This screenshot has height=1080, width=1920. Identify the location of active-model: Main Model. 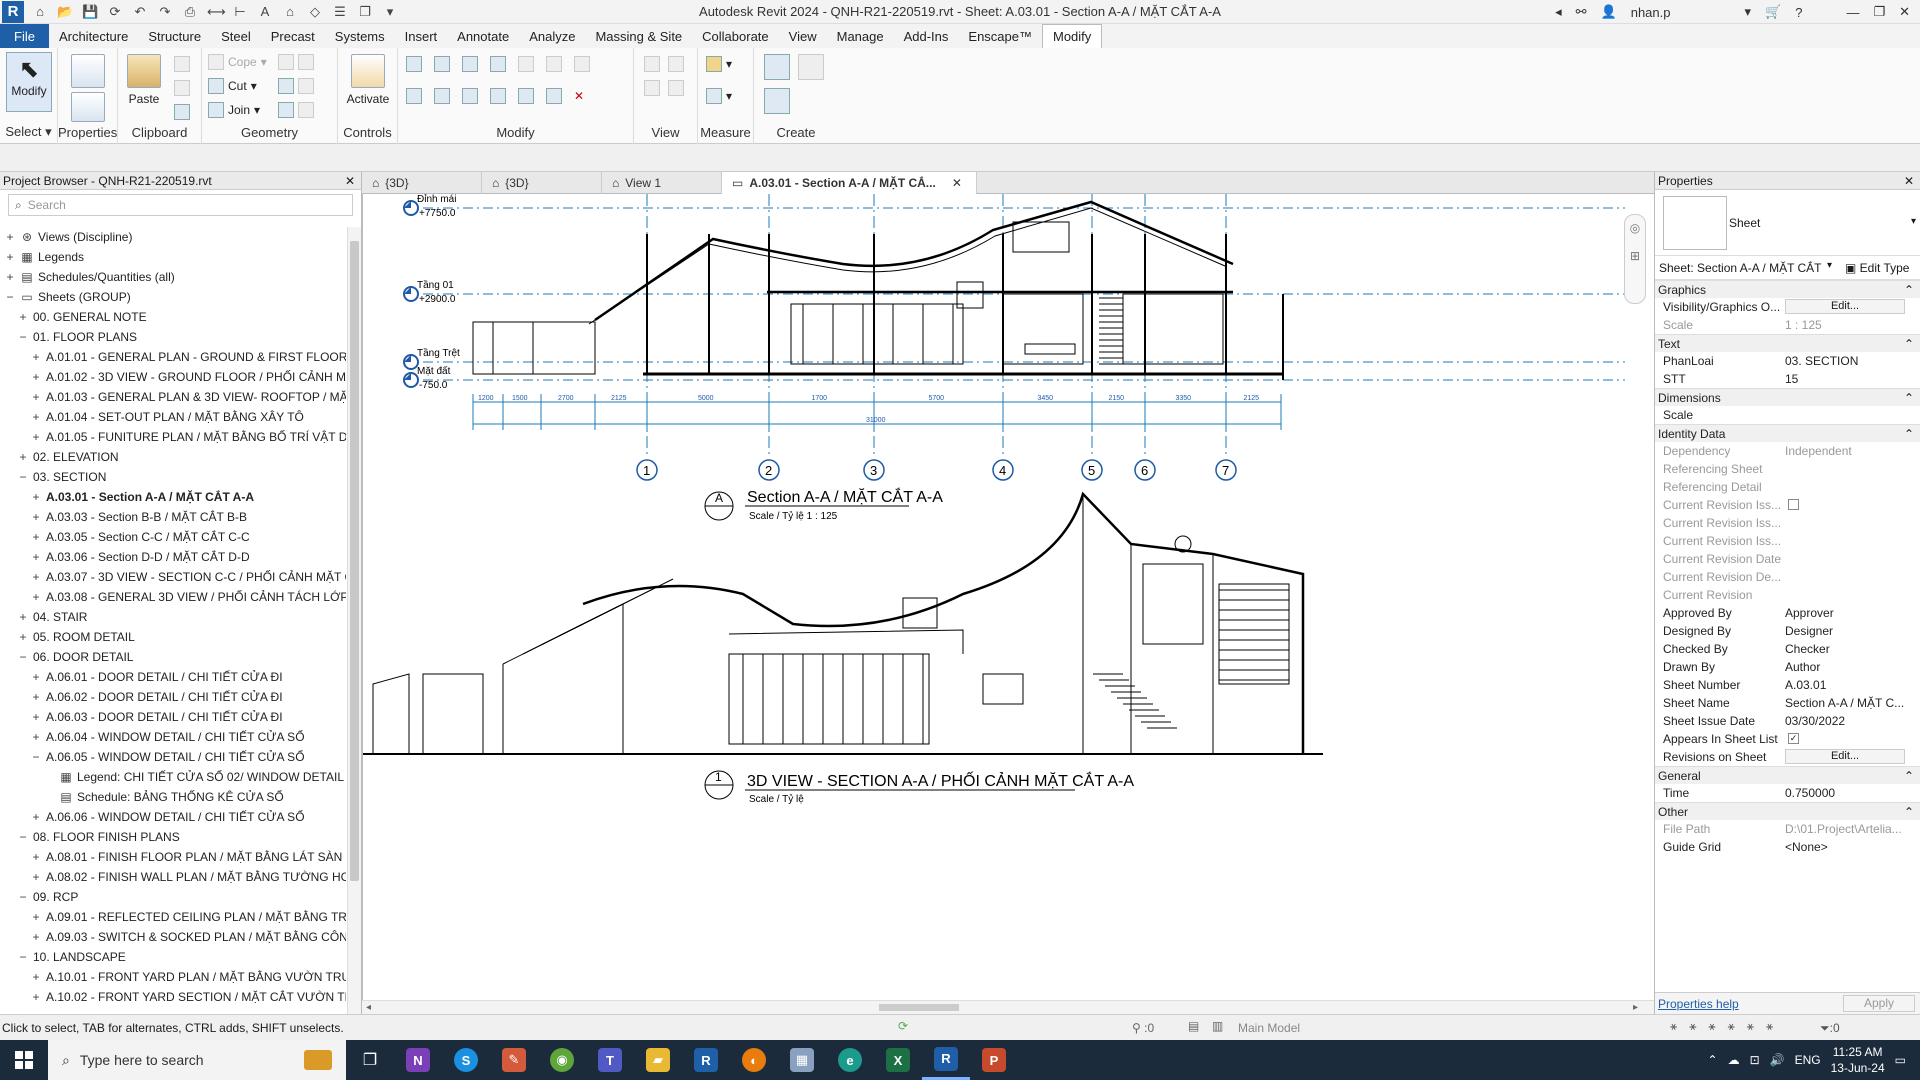
(1269, 1028).